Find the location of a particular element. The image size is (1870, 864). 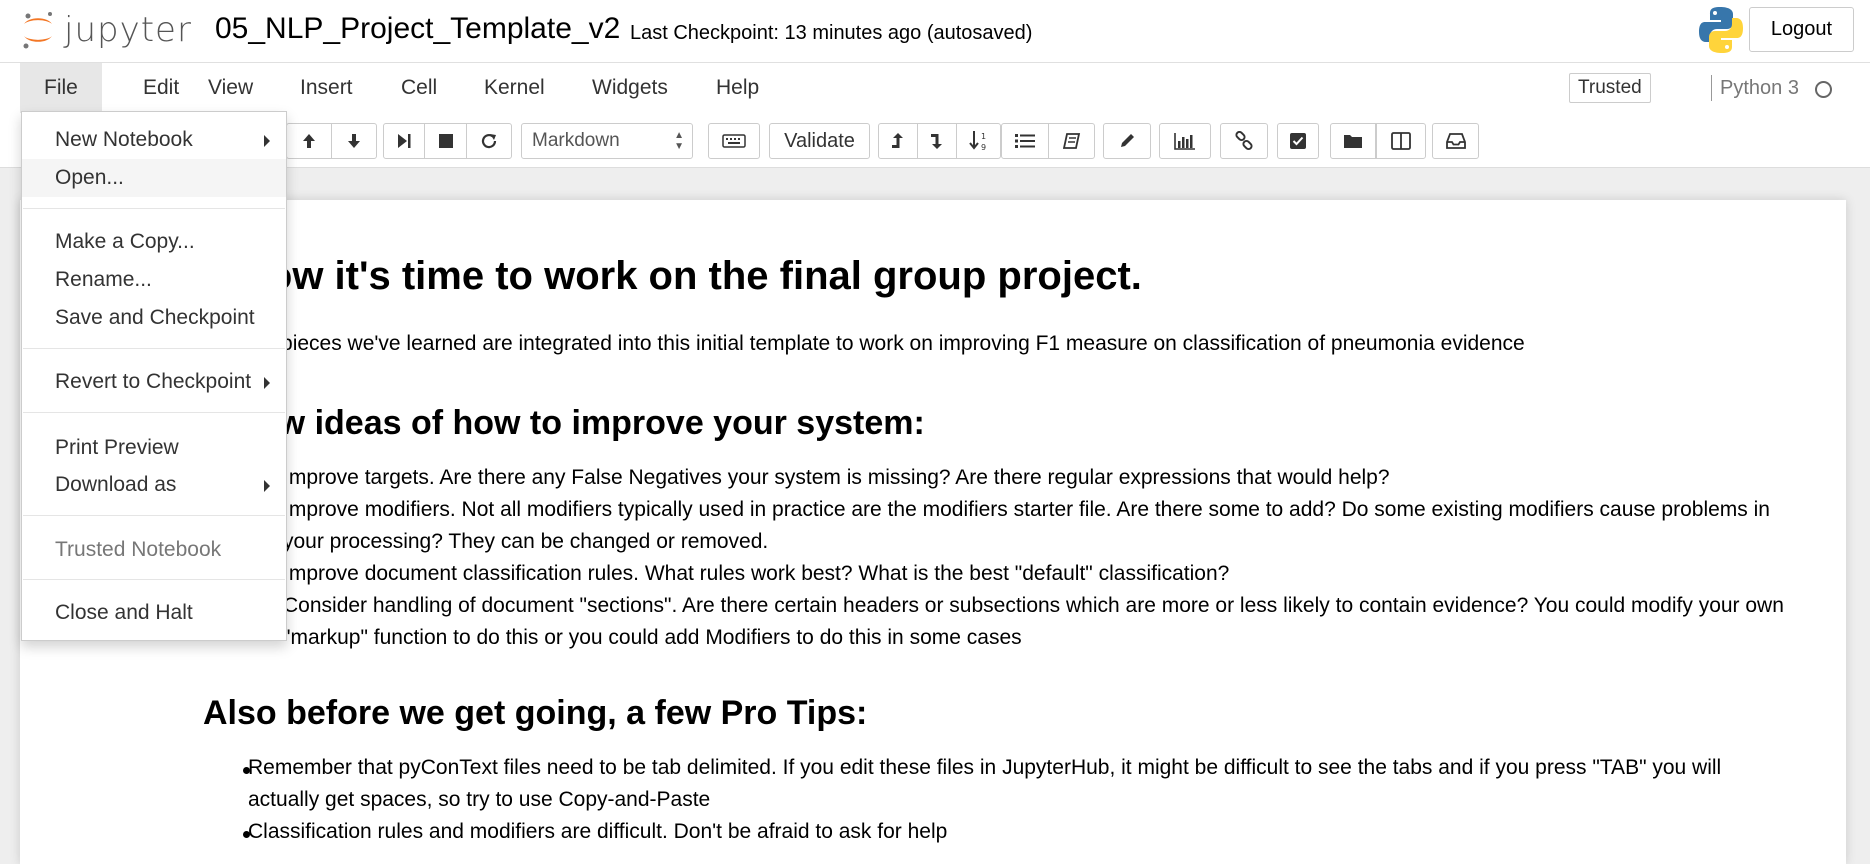

sort-button: 19 is located at coordinates (978, 141).